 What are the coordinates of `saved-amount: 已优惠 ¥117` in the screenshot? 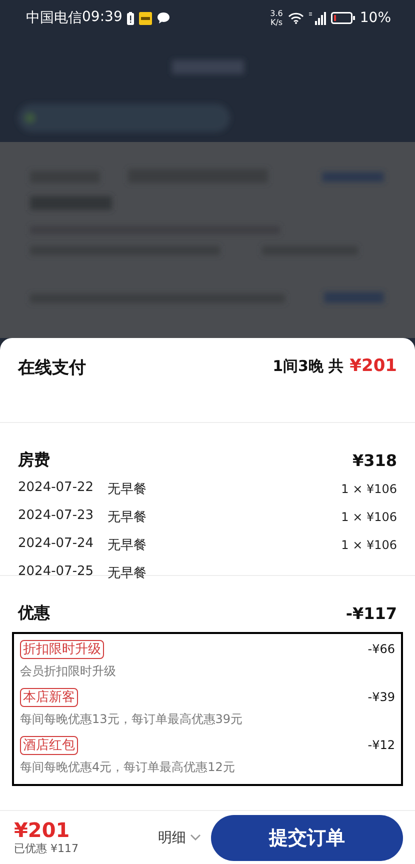 It's located at (47, 848).